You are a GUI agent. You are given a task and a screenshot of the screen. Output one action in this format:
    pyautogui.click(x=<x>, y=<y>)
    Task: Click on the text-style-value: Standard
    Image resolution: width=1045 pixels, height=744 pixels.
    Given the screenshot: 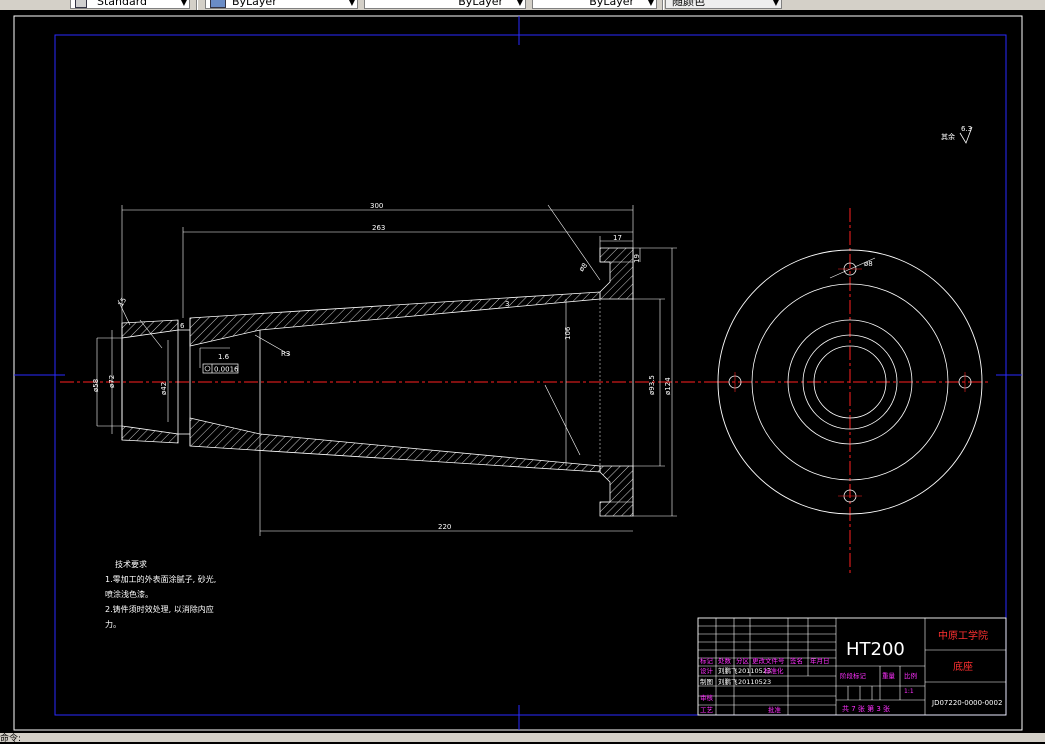 What is the action you would take?
    pyautogui.click(x=122, y=4)
    